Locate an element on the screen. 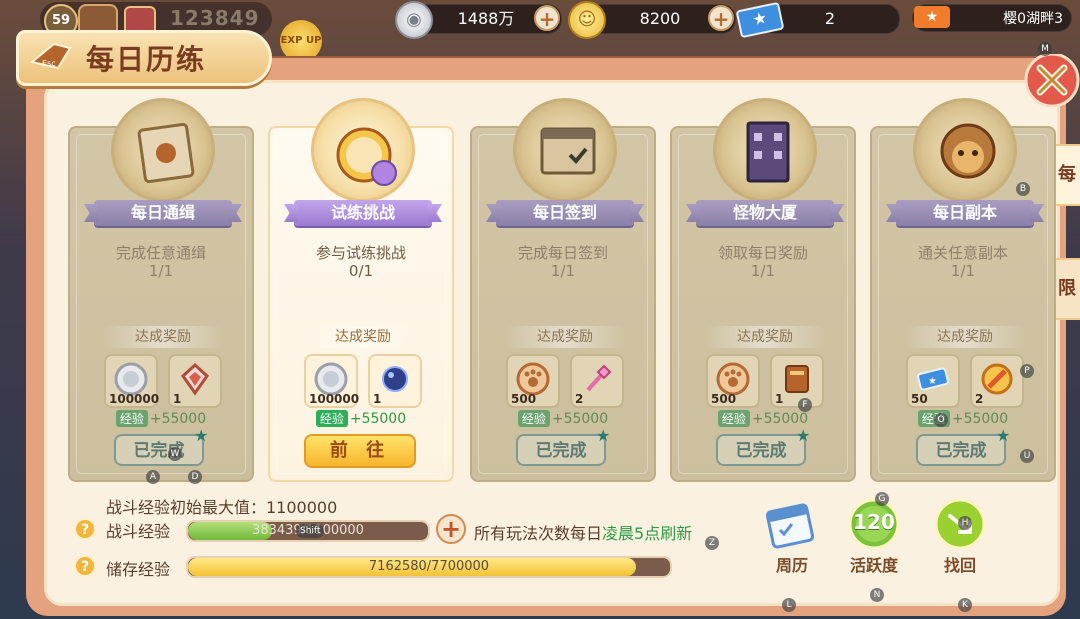 Image resolution: width=1080 pixels, height=619 pixels. power-score: 123849 is located at coordinates (215, 18).